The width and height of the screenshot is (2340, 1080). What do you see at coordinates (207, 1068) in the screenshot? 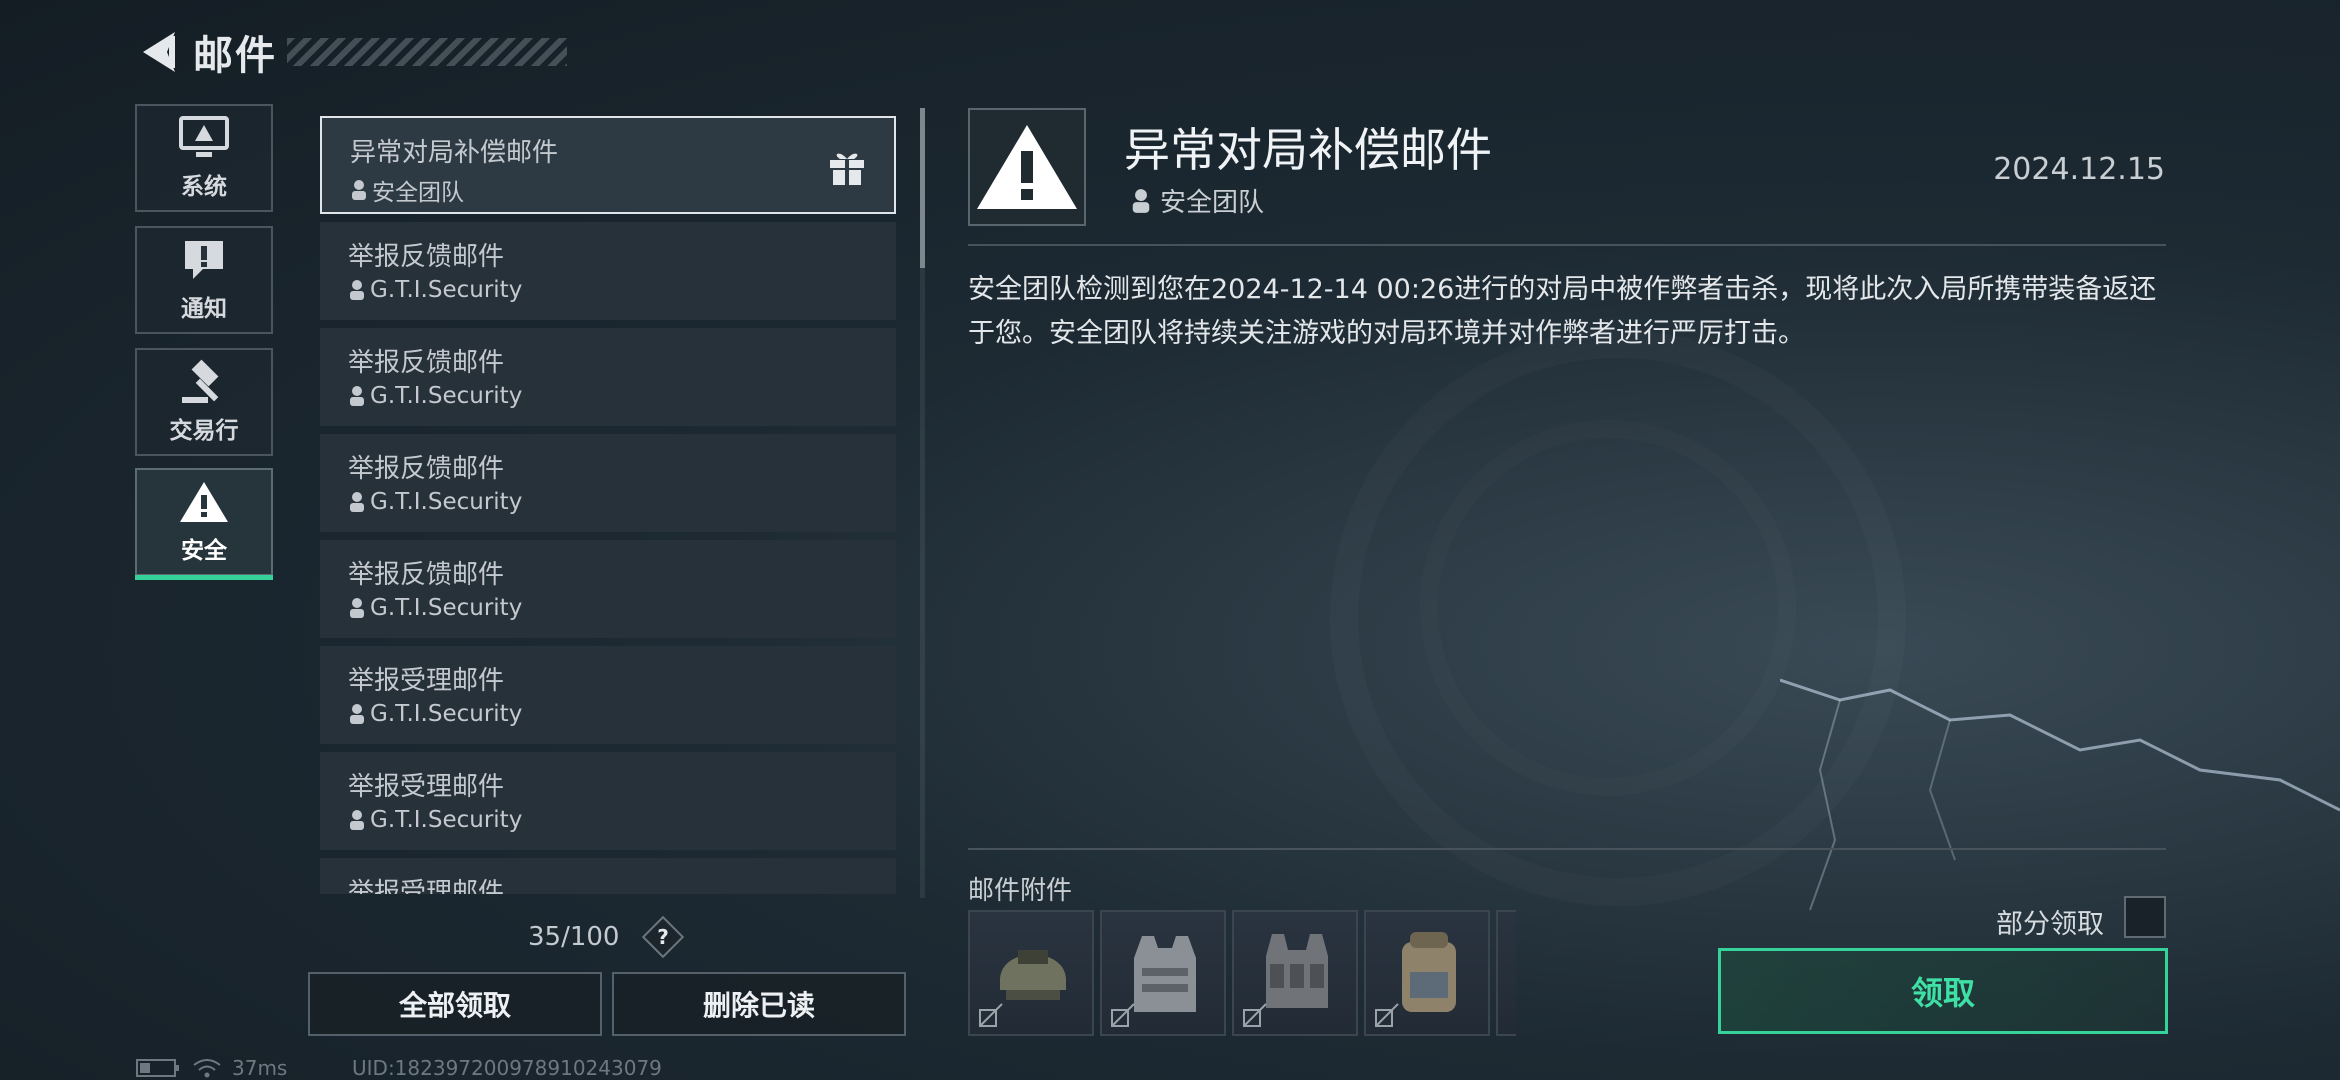
I see `wifi-icon` at bounding box center [207, 1068].